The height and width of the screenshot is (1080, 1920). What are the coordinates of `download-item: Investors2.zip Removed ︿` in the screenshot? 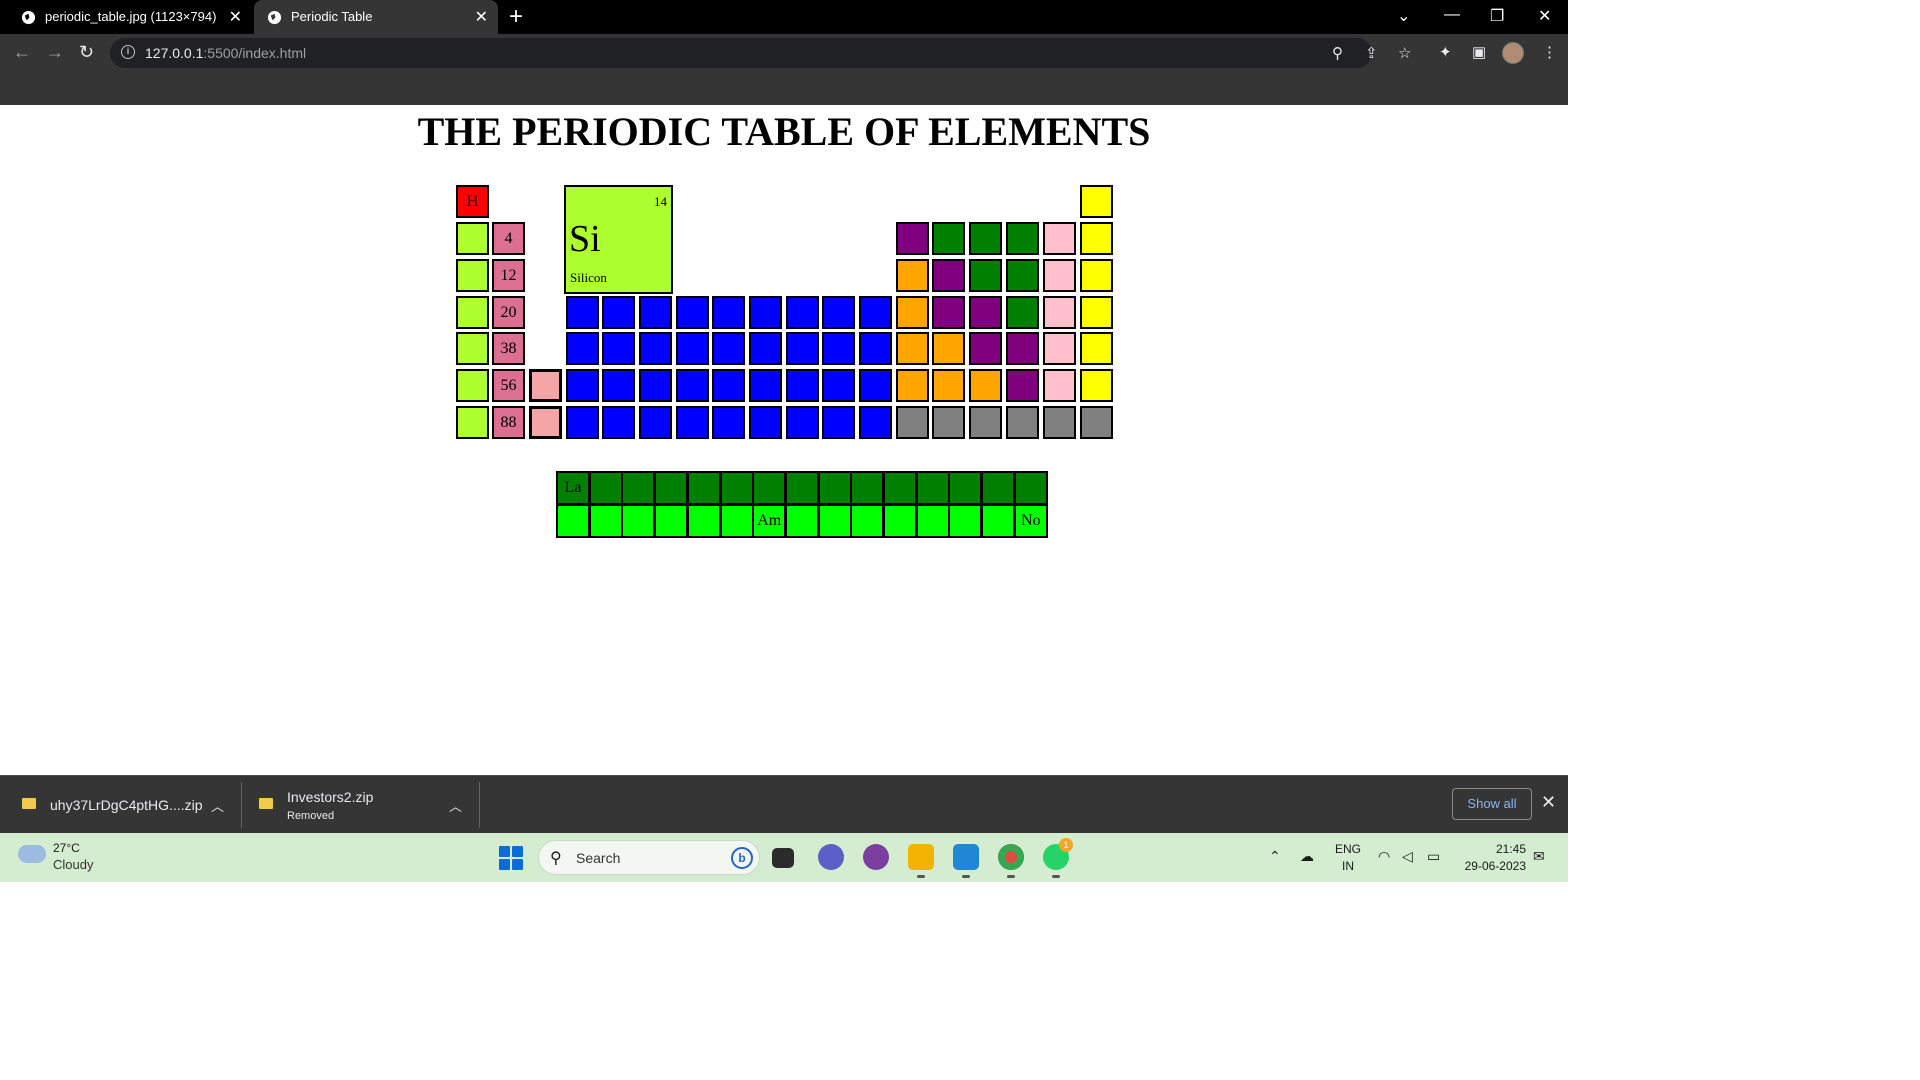 It's located at (360, 805).